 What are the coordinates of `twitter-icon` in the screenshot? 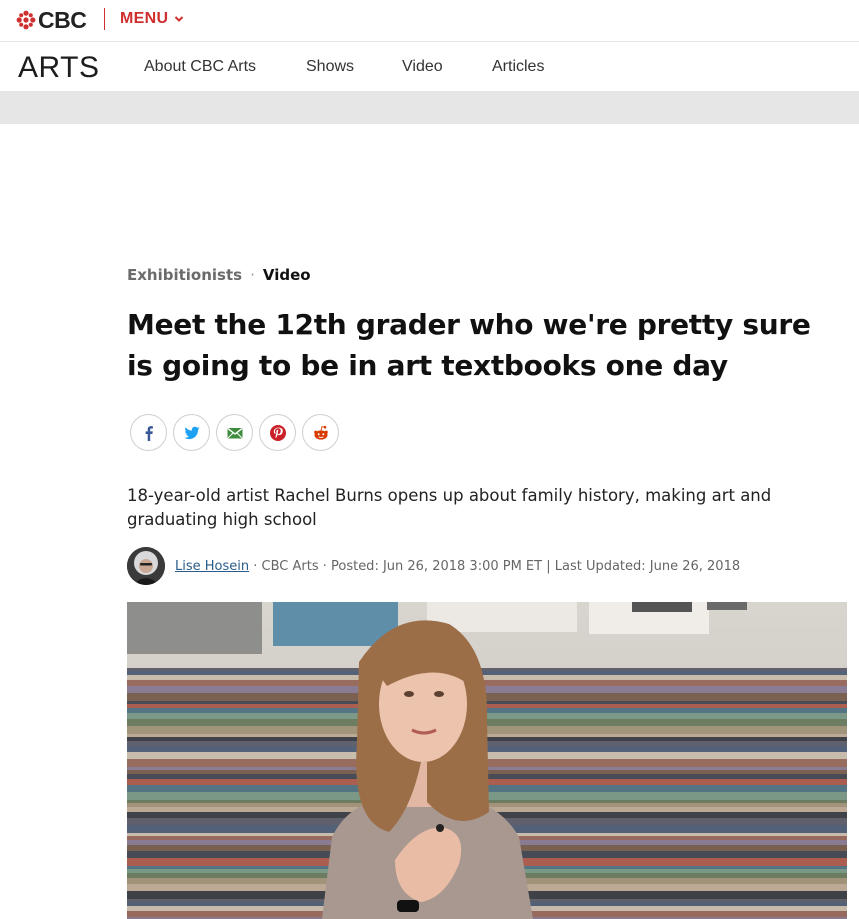 It's located at (191, 432).